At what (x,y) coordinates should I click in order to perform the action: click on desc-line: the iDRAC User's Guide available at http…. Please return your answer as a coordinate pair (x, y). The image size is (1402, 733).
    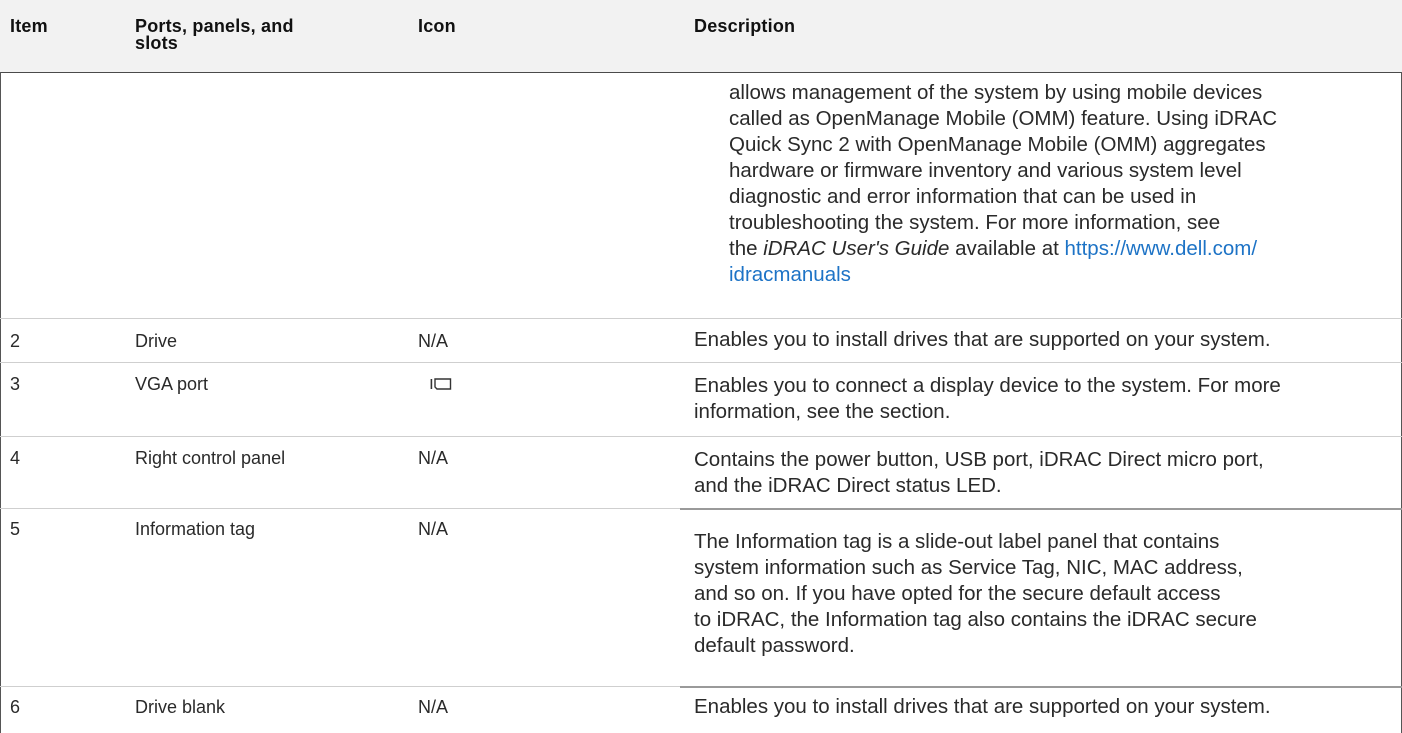
    Looking at the image, I should click on (993, 248).